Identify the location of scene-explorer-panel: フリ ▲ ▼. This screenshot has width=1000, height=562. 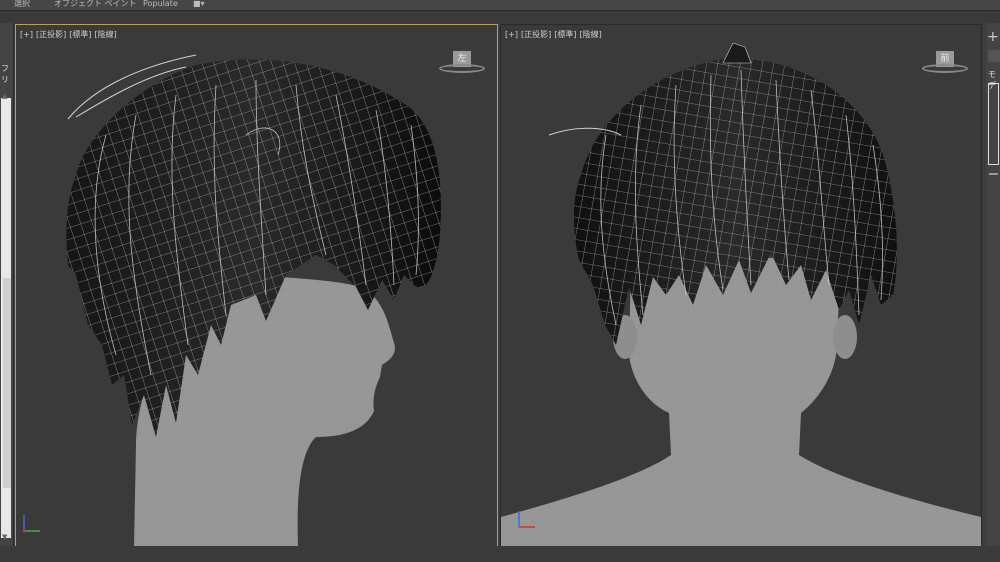
(7, 292).